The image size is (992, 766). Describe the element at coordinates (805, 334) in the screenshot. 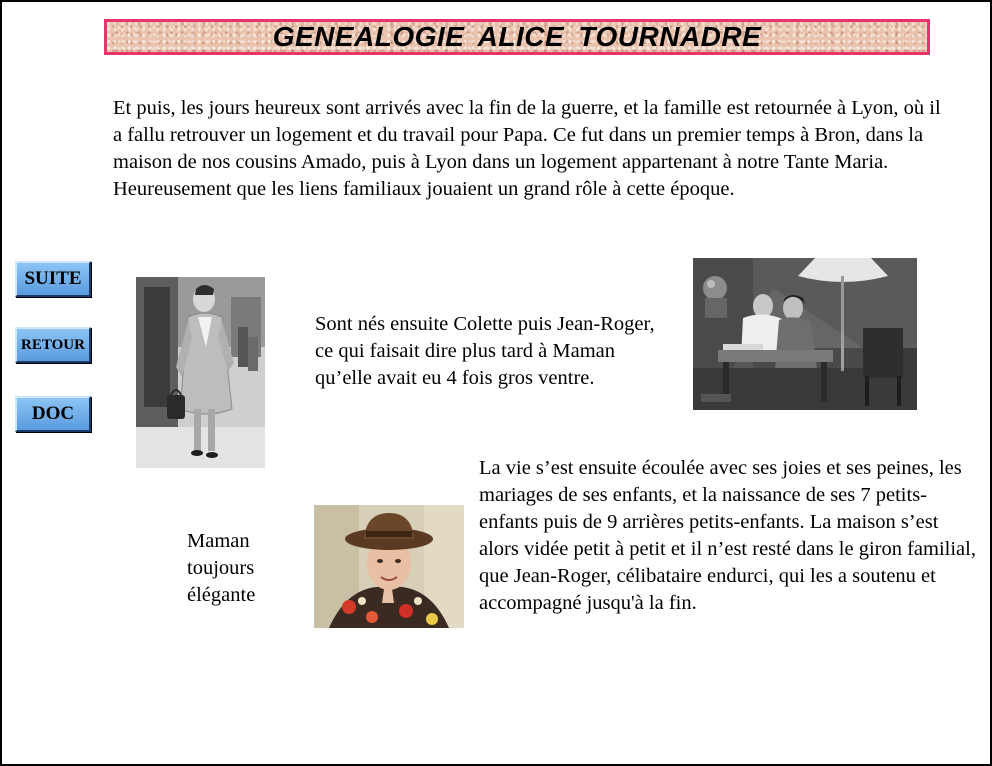

I see `photo-couple-at-table` at that location.